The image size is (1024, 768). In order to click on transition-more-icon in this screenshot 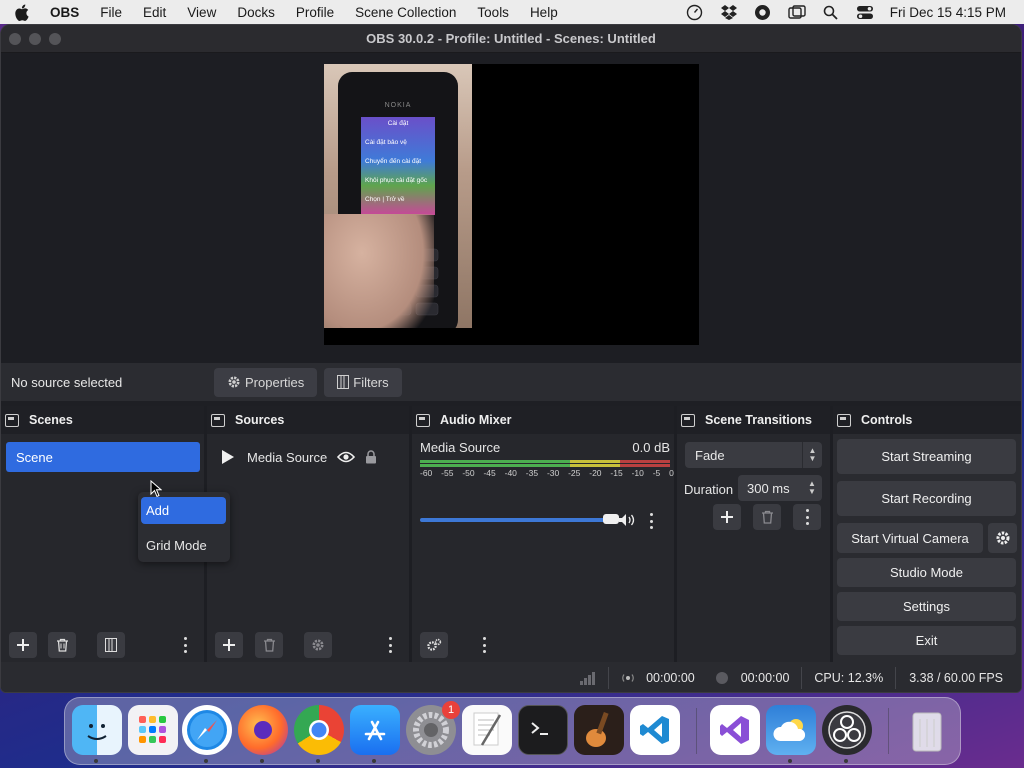, I will do `click(807, 517)`.